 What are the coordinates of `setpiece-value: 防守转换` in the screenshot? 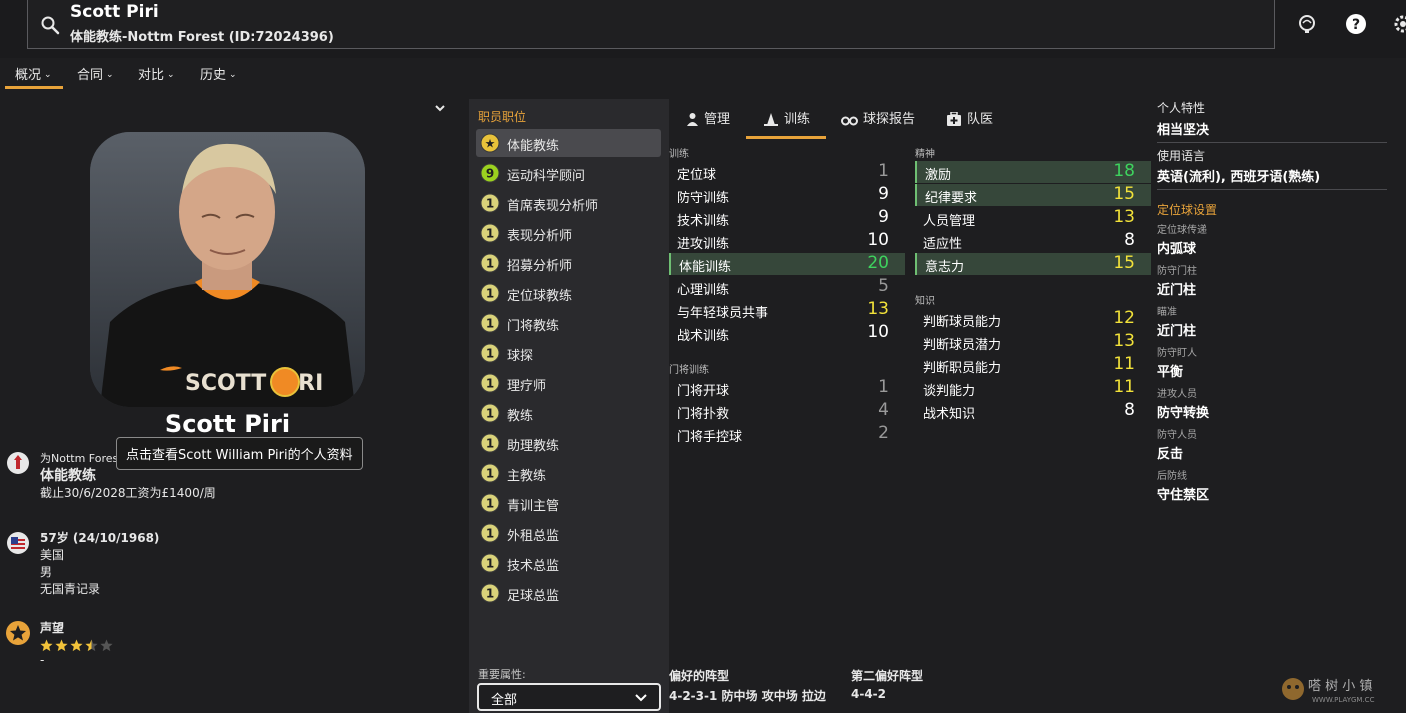 It's located at (1183, 413).